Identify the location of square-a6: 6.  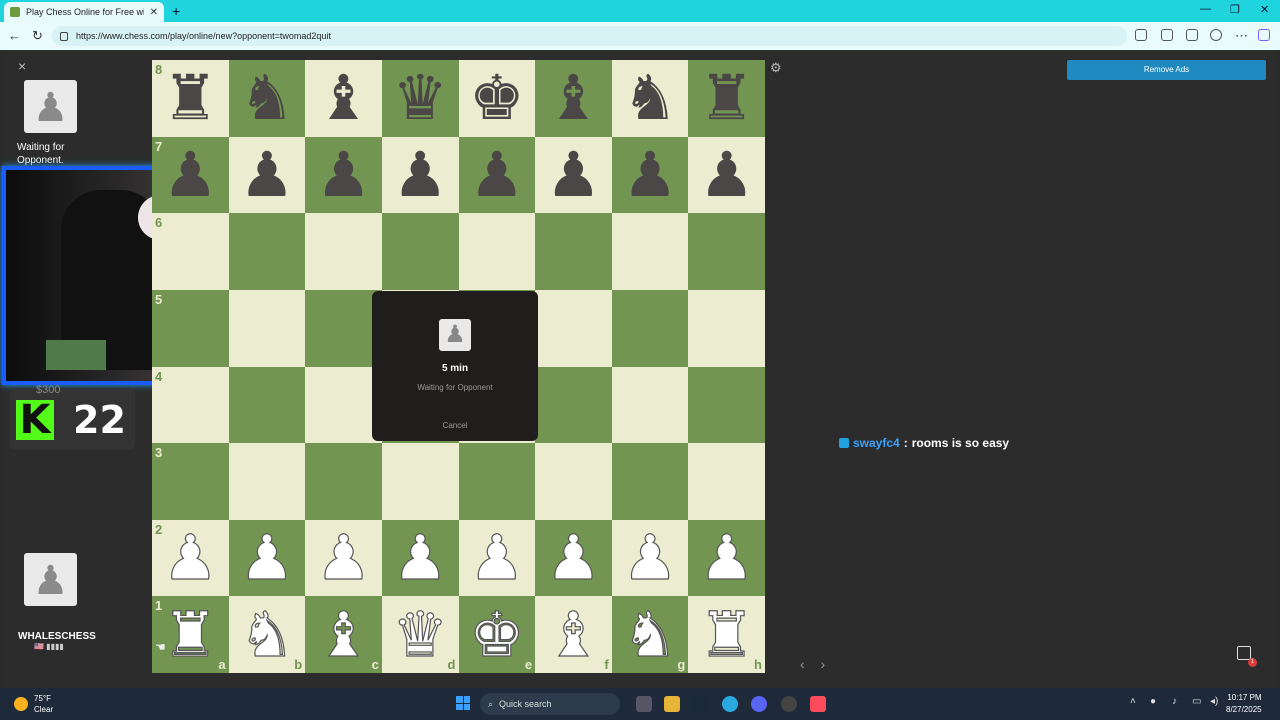
(190, 251).